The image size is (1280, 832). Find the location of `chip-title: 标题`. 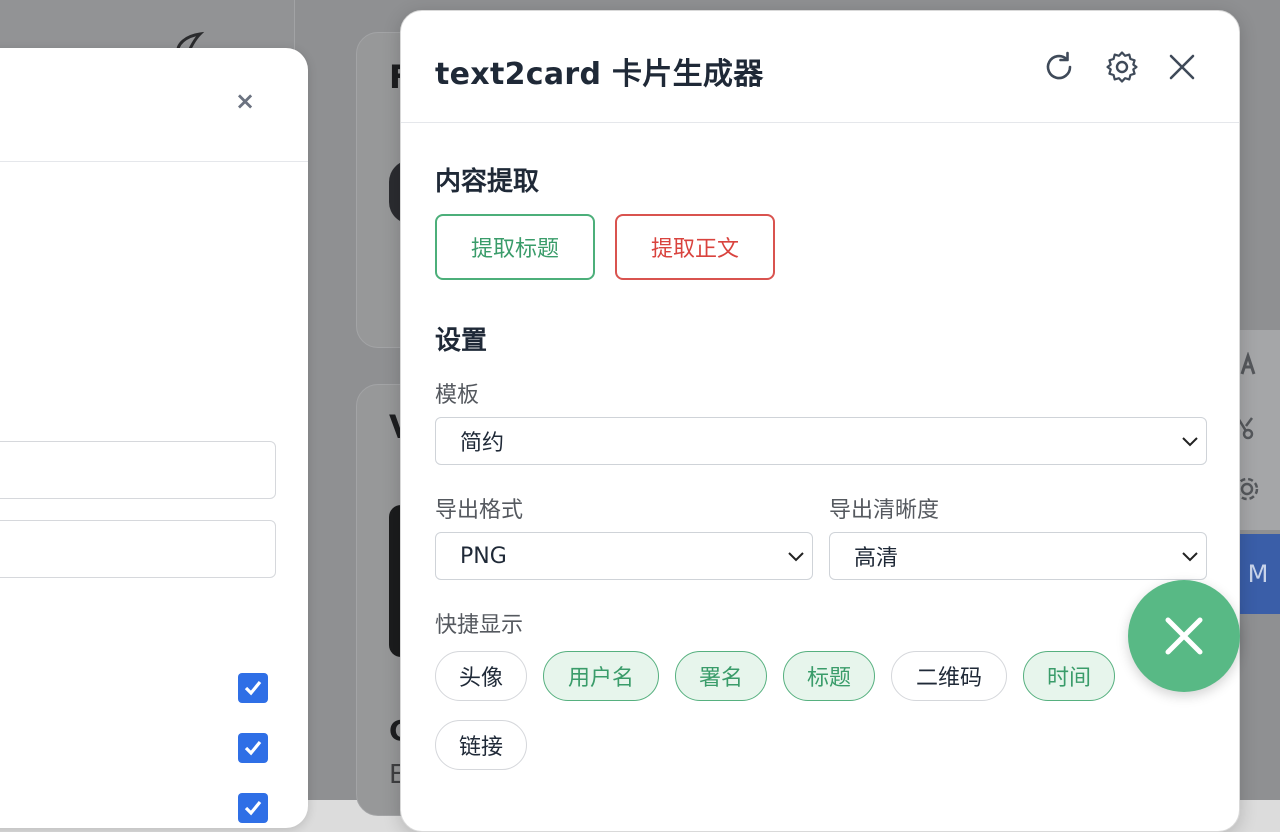

chip-title: 标题 is located at coordinates (829, 676).